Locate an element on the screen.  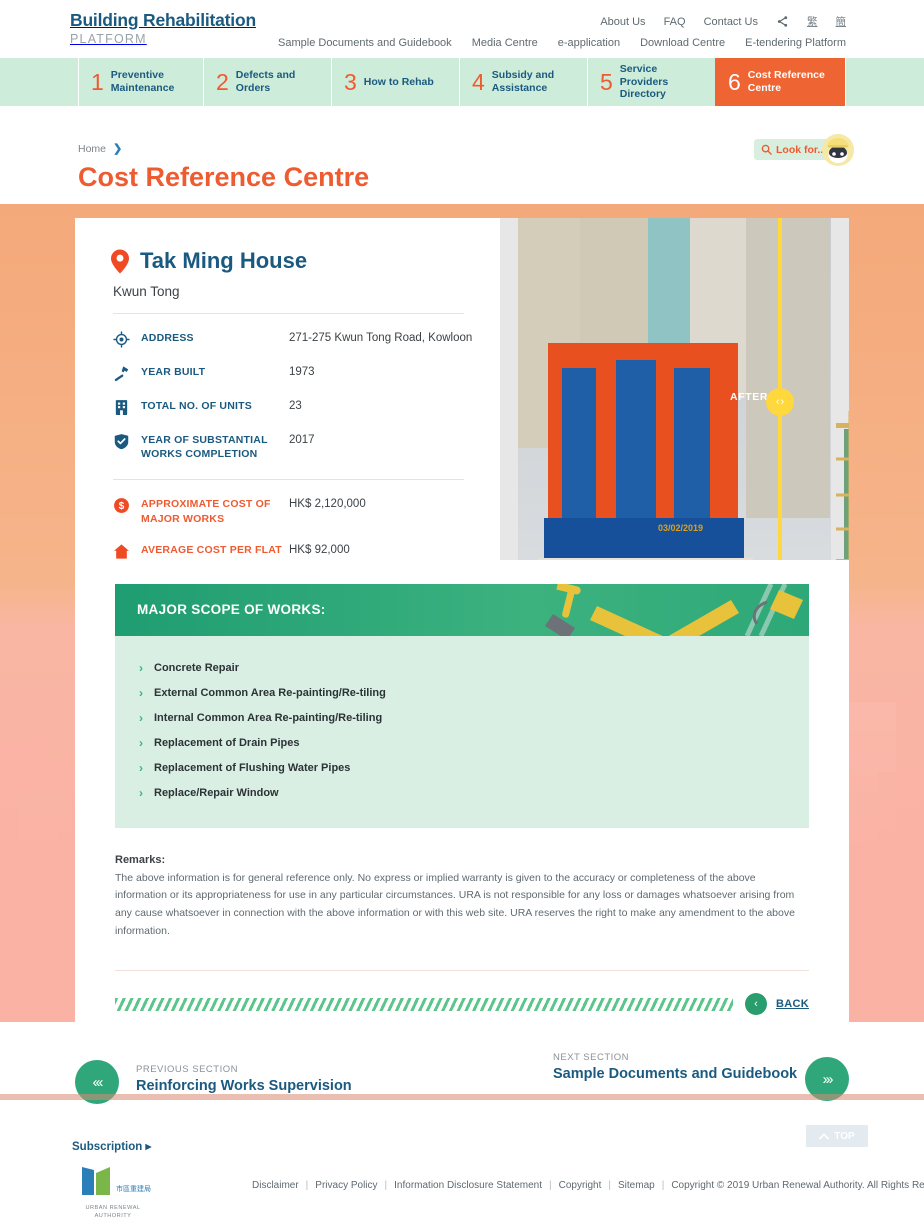
photo-image: AFTER 03/02/2019 ‹ › is located at coordinates (674, 389).